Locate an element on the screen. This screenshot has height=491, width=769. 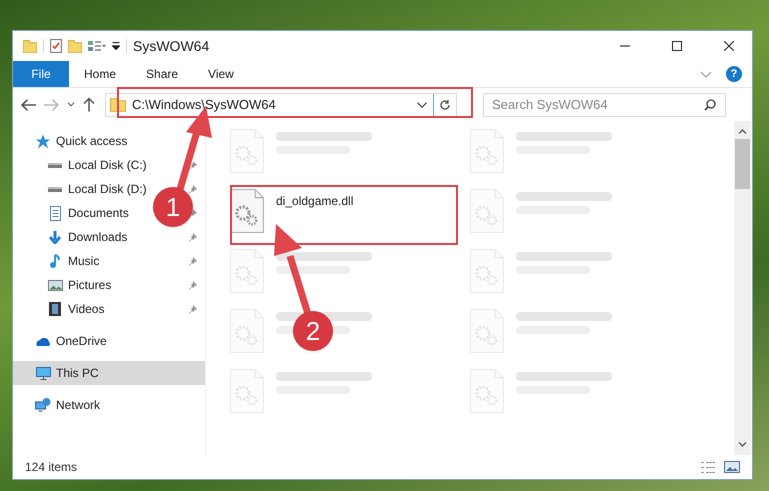
network-icon is located at coordinates (43, 405).